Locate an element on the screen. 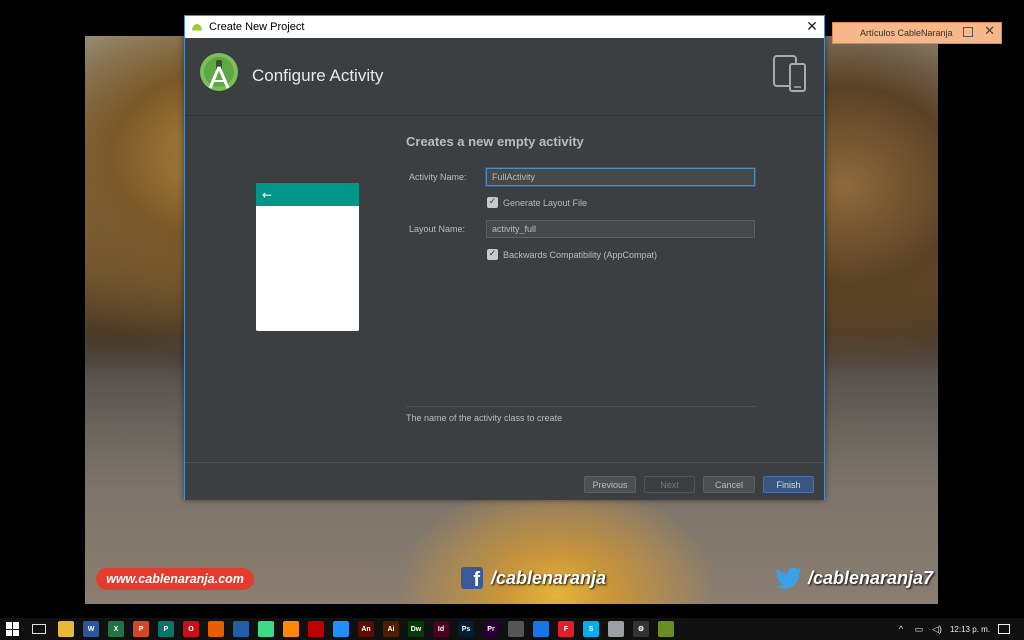  twitter-handle-group: /cablenaranja7 is located at coordinates (854, 578).